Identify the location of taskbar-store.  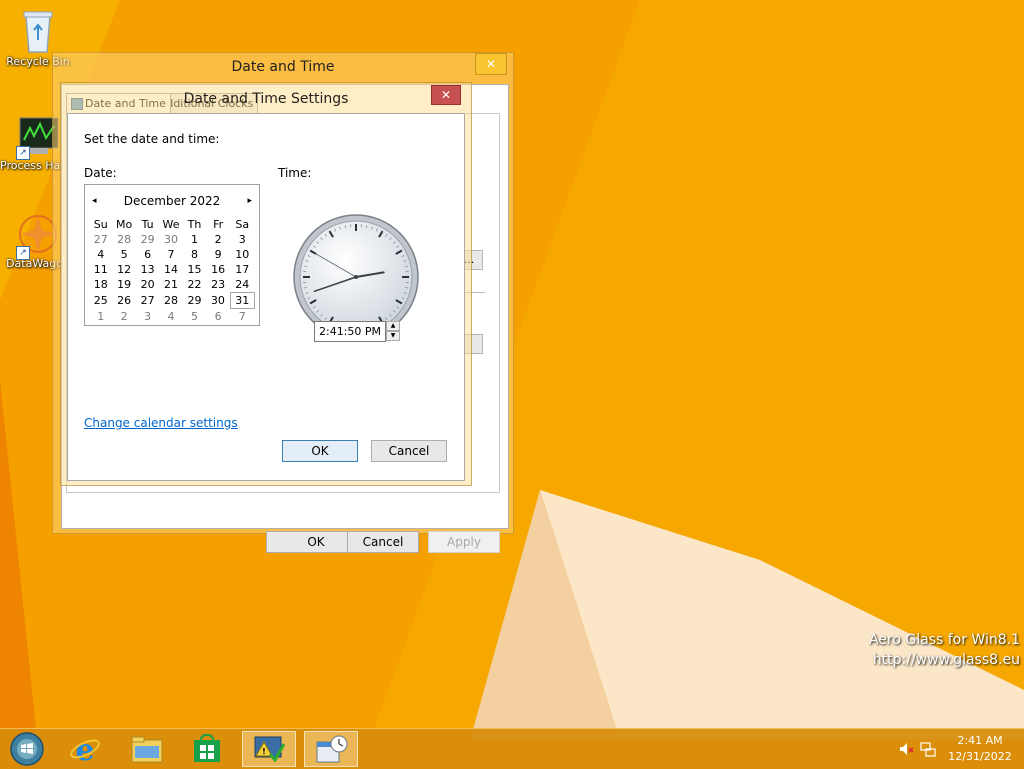
(207, 749).